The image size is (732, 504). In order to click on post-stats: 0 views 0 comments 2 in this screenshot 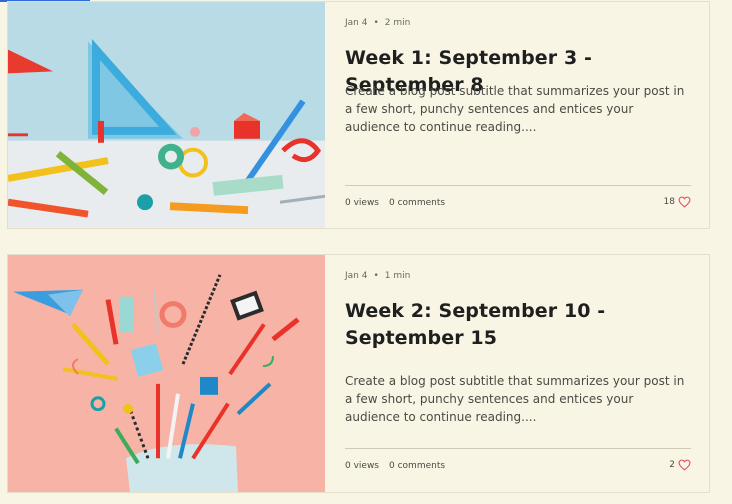, I will do `click(518, 465)`.